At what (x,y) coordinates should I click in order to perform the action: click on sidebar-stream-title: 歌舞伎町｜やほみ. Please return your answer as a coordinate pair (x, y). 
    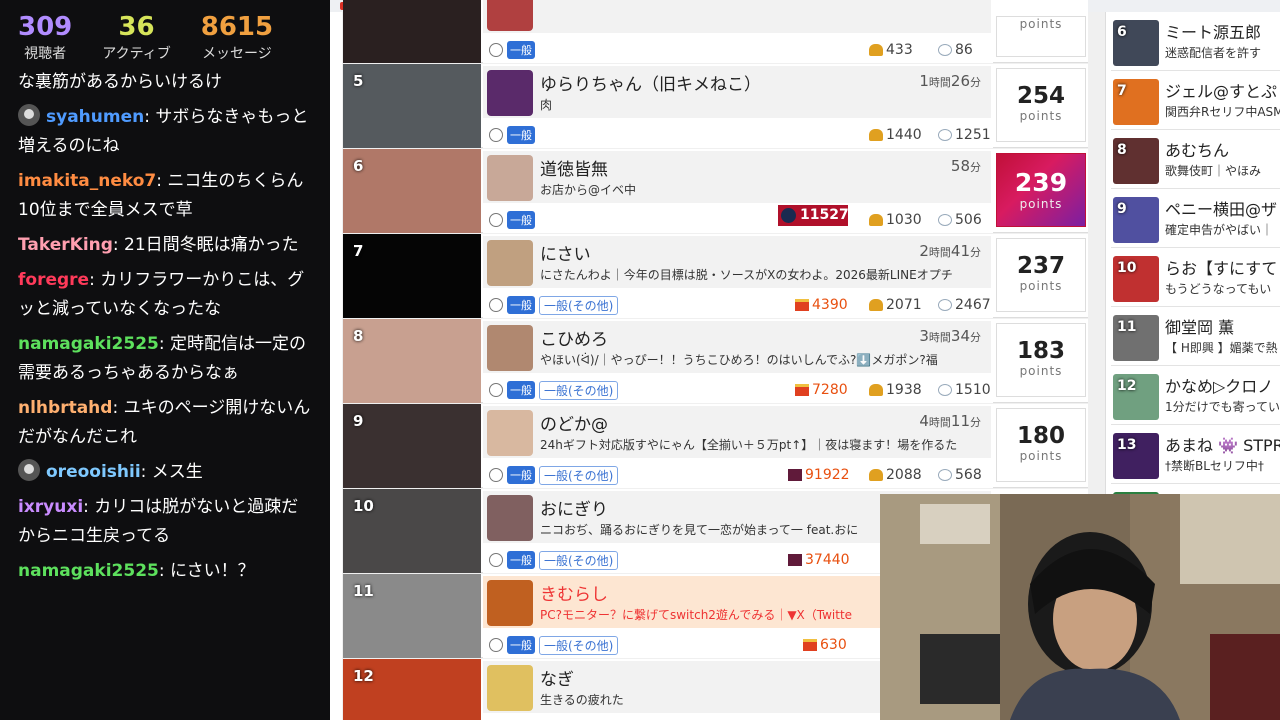
    Looking at the image, I should click on (1213, 171).